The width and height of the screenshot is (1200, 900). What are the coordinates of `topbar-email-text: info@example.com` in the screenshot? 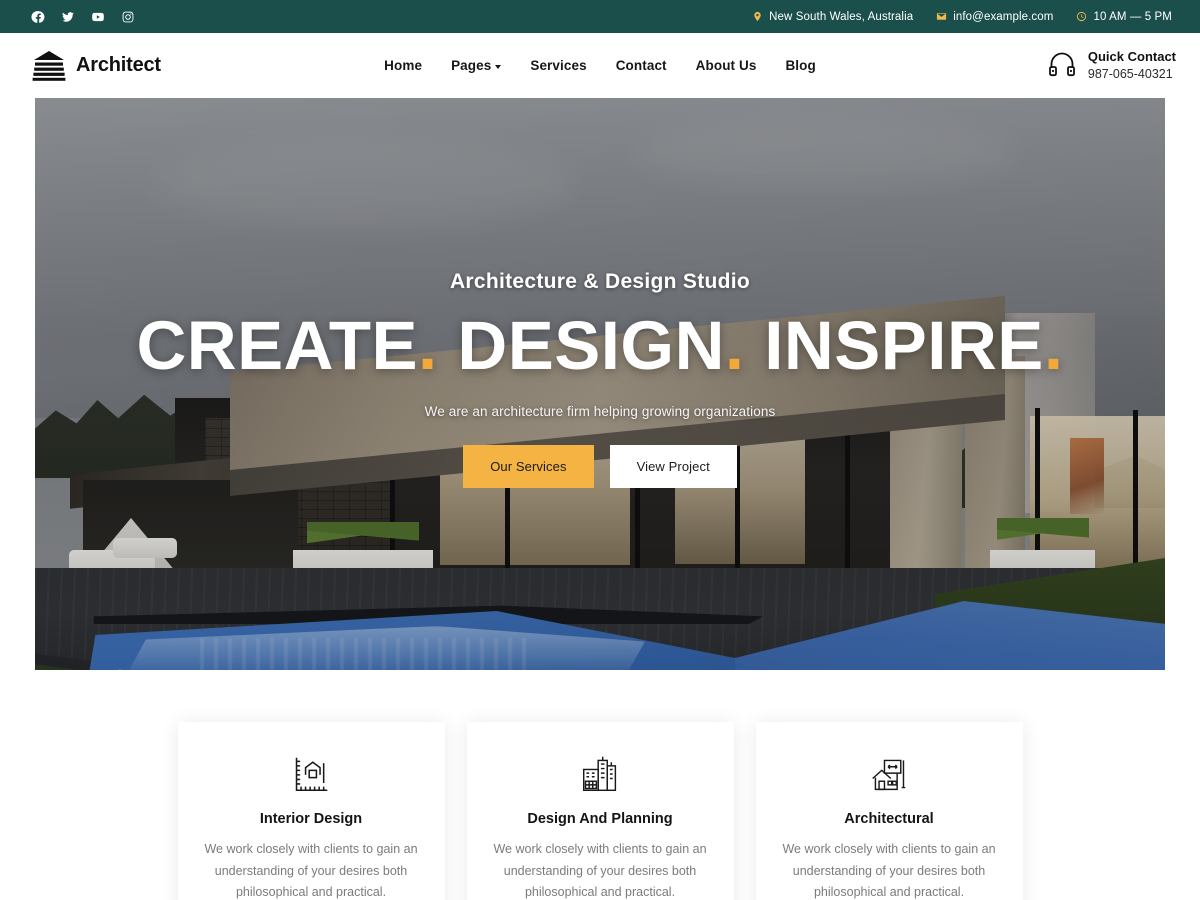 It's located at (1003, 16).